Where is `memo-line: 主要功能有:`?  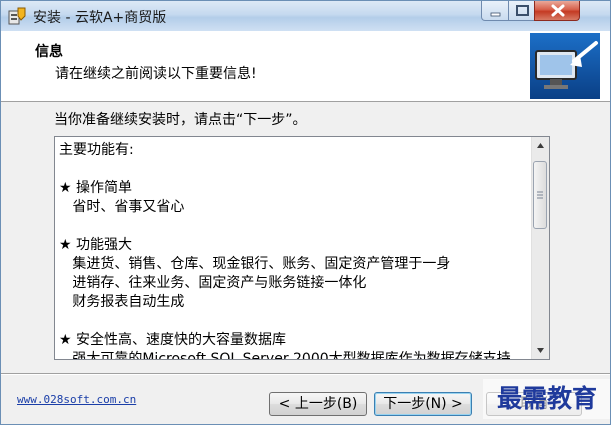 memo-line: 主要功能有: is located at coordinates (96, 150).